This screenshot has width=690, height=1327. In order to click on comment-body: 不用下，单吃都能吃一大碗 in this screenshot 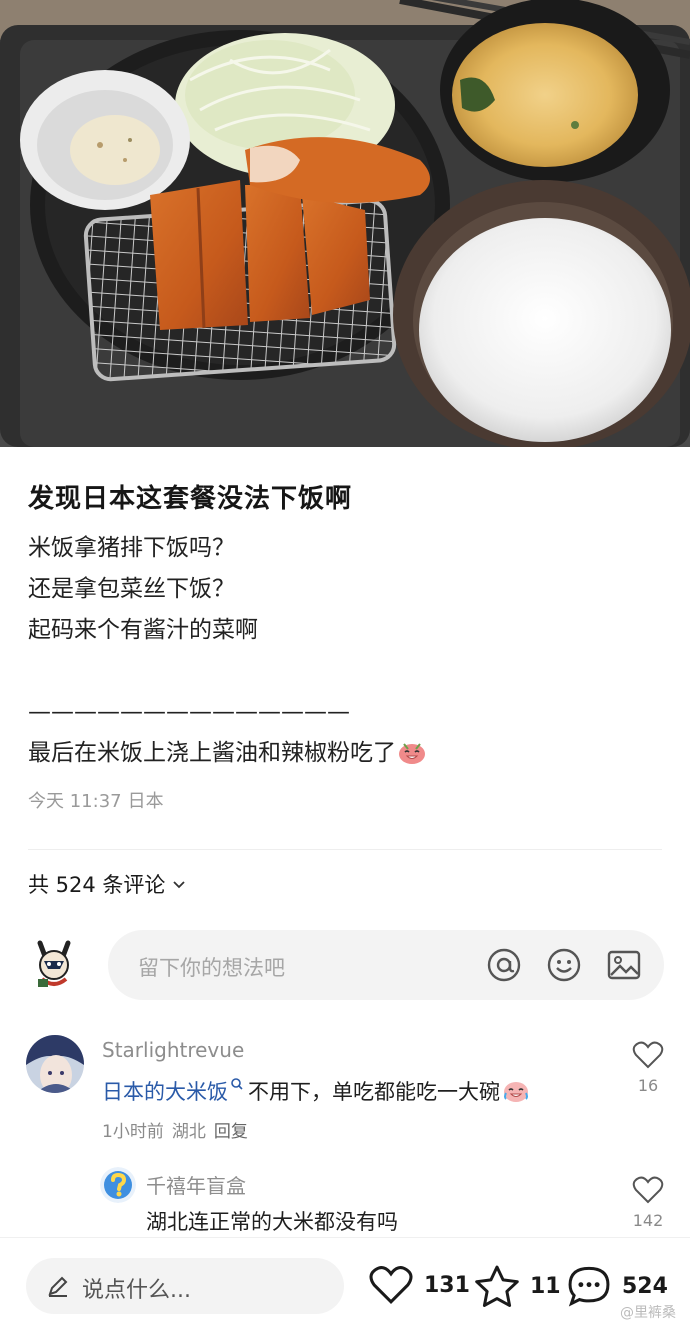, I will do `click(374, 1092)`.